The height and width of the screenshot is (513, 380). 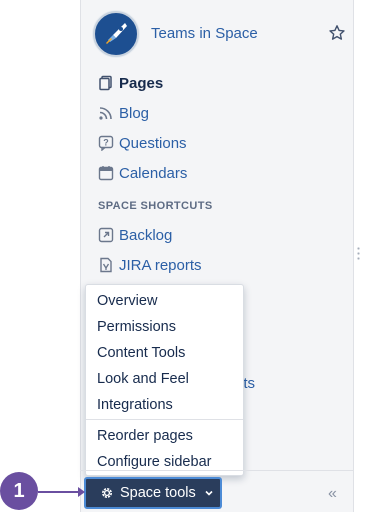 I want to click on rocket-icon, so click(x=116, y=34).